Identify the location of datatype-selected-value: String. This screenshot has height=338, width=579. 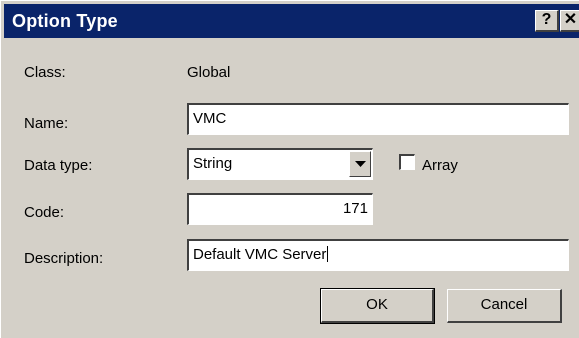
(213, 163).